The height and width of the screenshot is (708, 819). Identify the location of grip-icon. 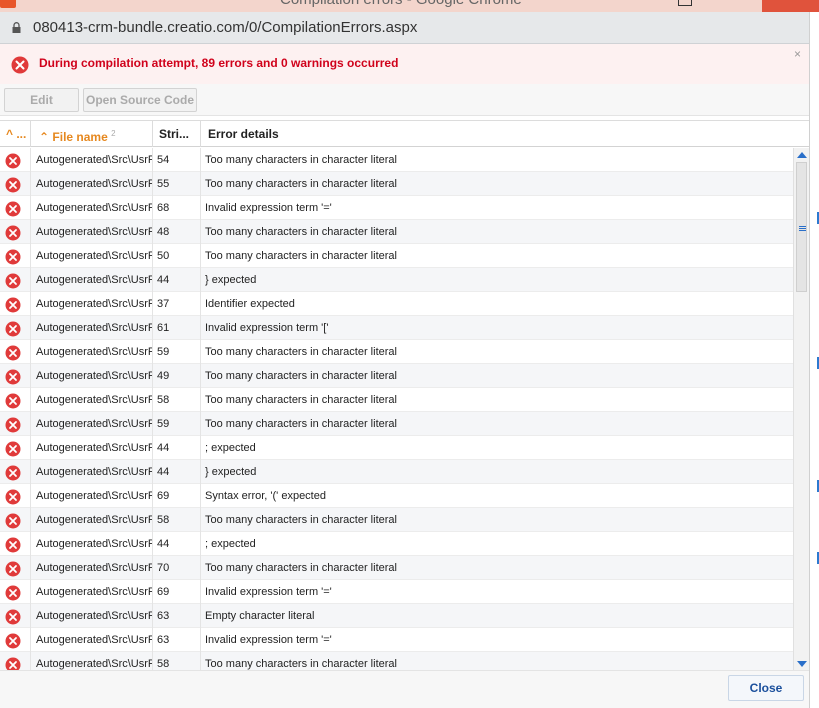
(802, 228).